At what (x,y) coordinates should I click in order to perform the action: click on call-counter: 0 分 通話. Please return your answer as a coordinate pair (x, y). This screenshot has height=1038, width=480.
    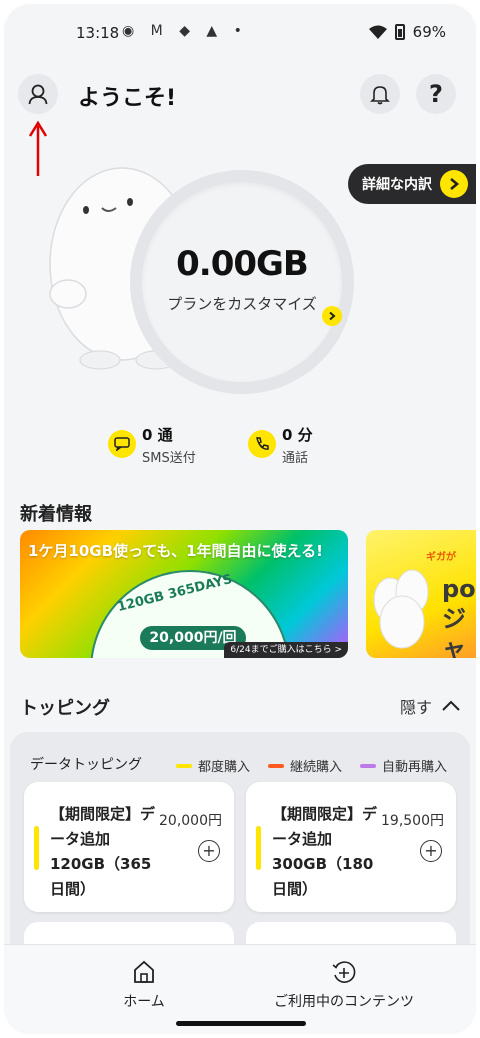
    Looking at the image, I should click on (280, 445).